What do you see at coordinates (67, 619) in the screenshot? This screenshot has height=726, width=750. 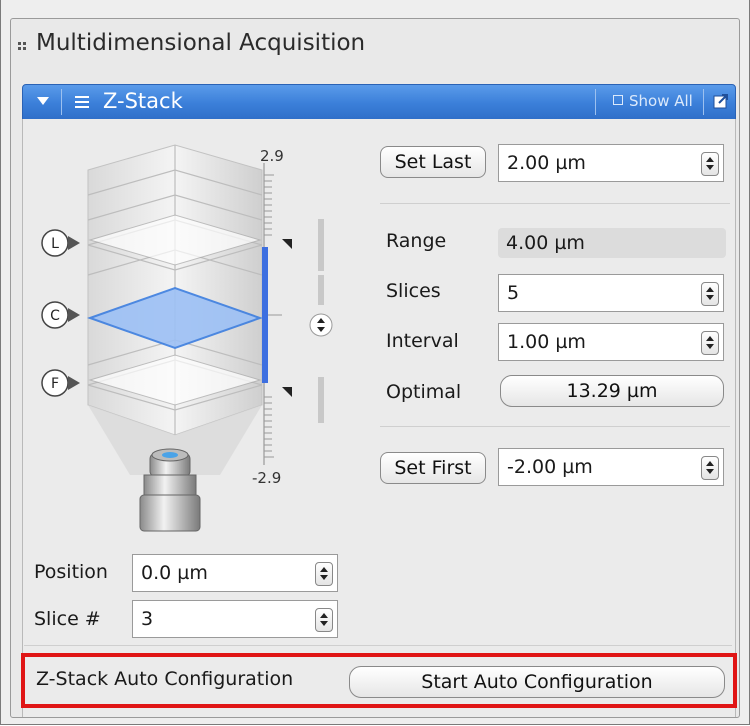 I see `slice-number-label: Slice #` at bounding box center [67, 619].